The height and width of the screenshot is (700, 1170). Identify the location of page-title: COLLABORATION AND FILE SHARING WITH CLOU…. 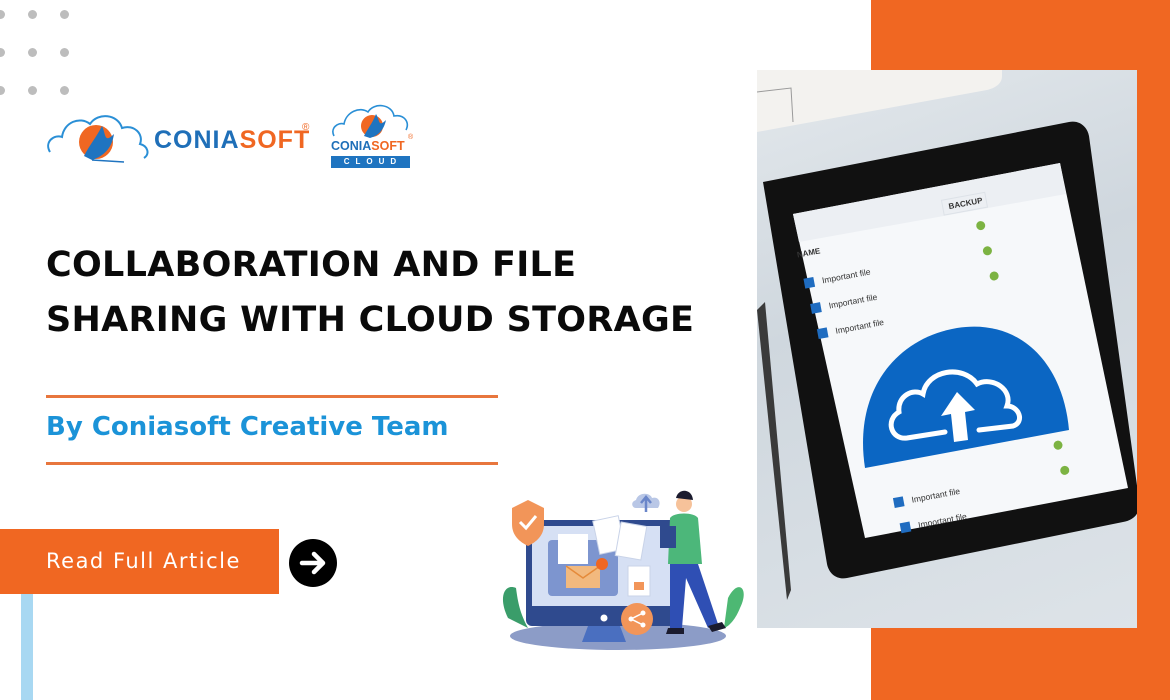
(396, 293).